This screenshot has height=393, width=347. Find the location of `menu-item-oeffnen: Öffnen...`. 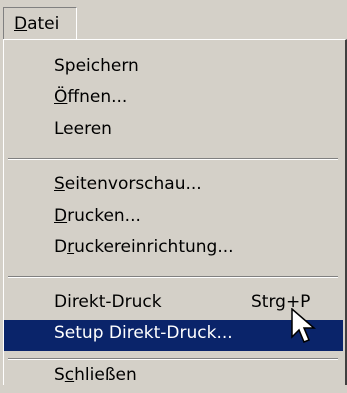

menu-item-oeffnen: Öffnen... is located at coordinates (173, 99).